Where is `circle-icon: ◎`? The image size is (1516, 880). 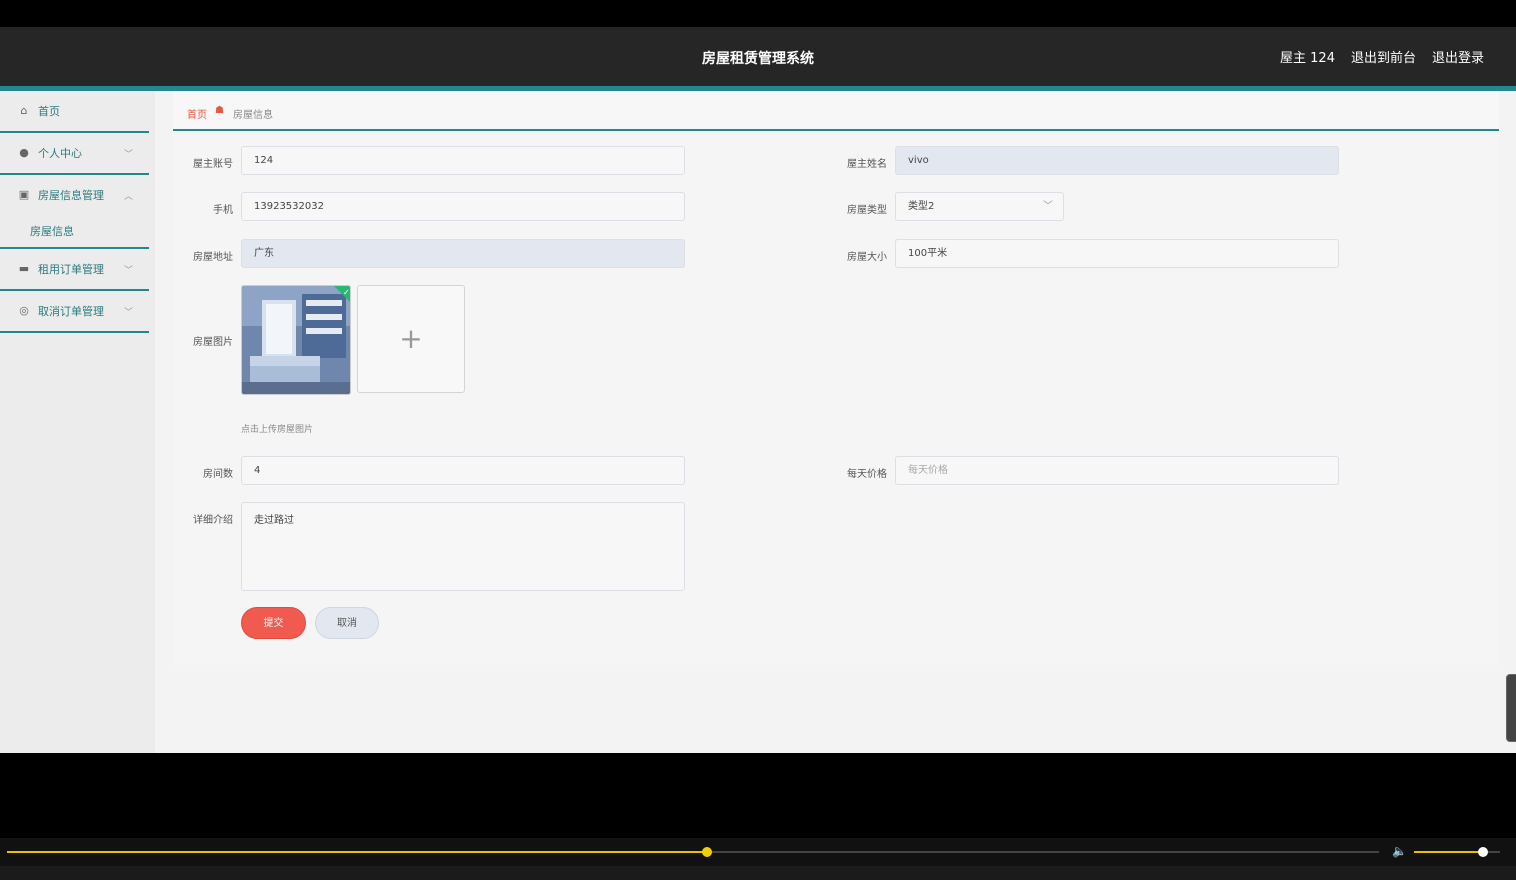 circle-icon: ◎ is located at coordinates (24, 310).